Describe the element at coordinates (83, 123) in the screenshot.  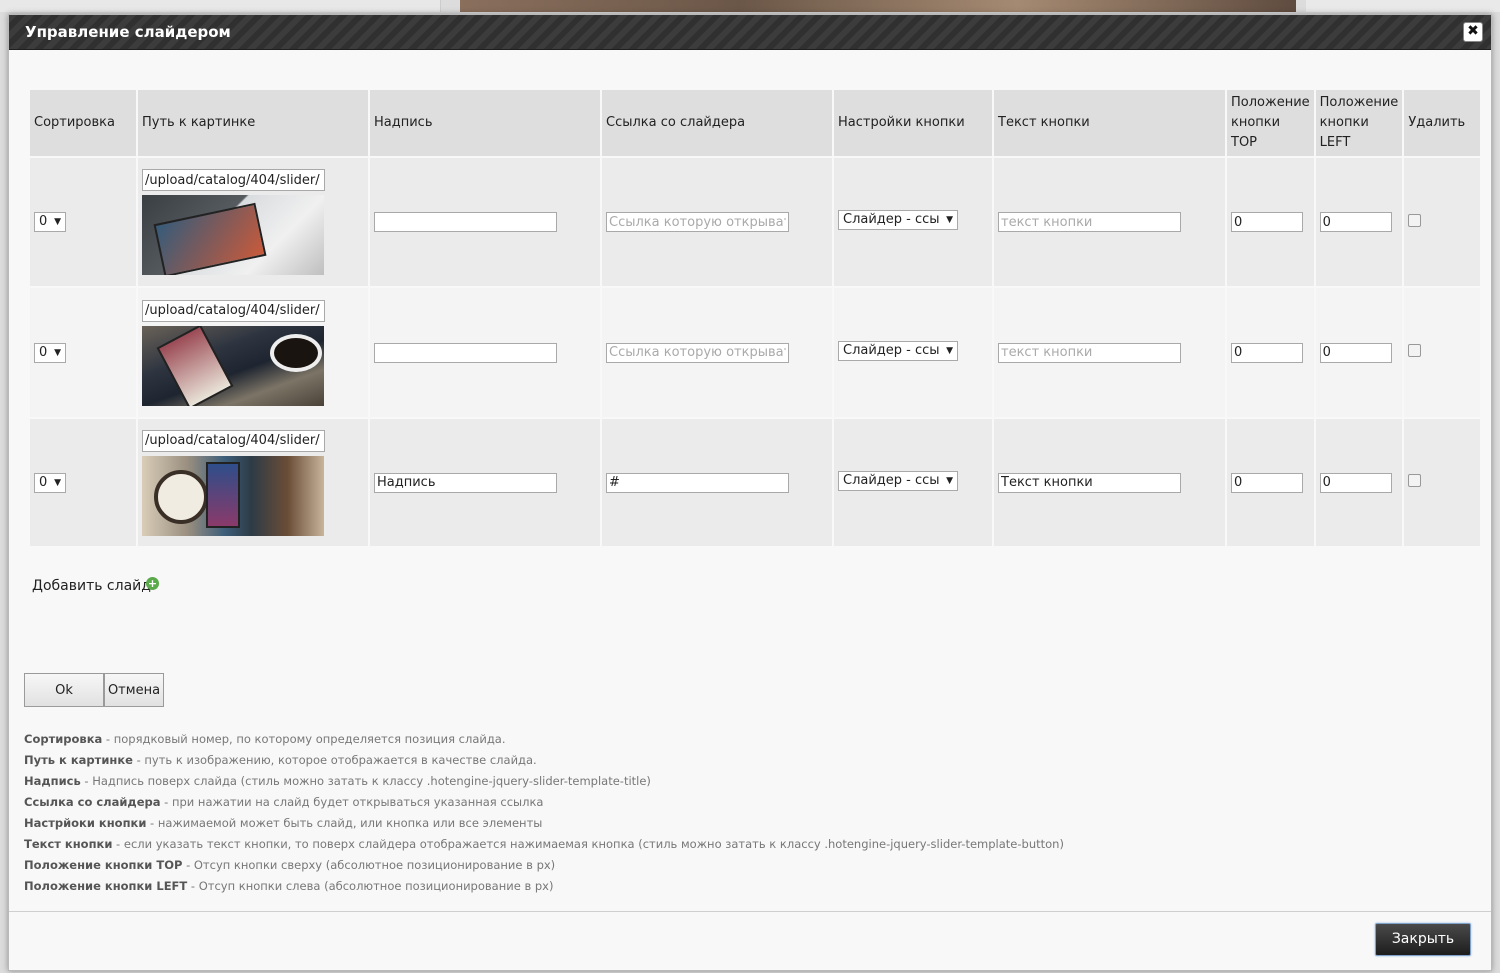
I see `header-sort: Сортировка` at that location.